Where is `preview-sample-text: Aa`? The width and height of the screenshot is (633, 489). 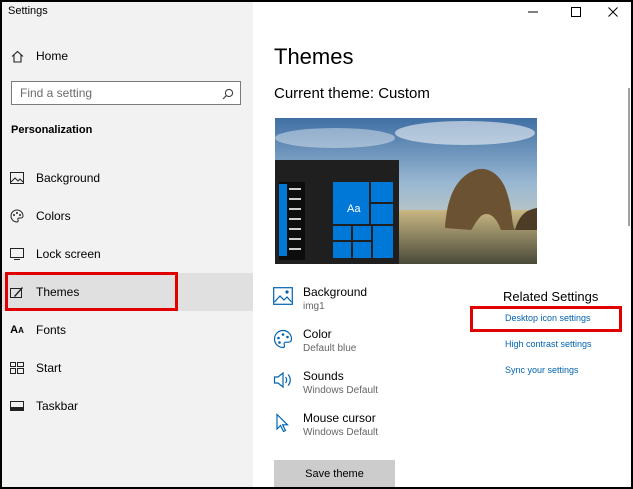
preview-sample-text: Aa is located at coordinates (354, 209).